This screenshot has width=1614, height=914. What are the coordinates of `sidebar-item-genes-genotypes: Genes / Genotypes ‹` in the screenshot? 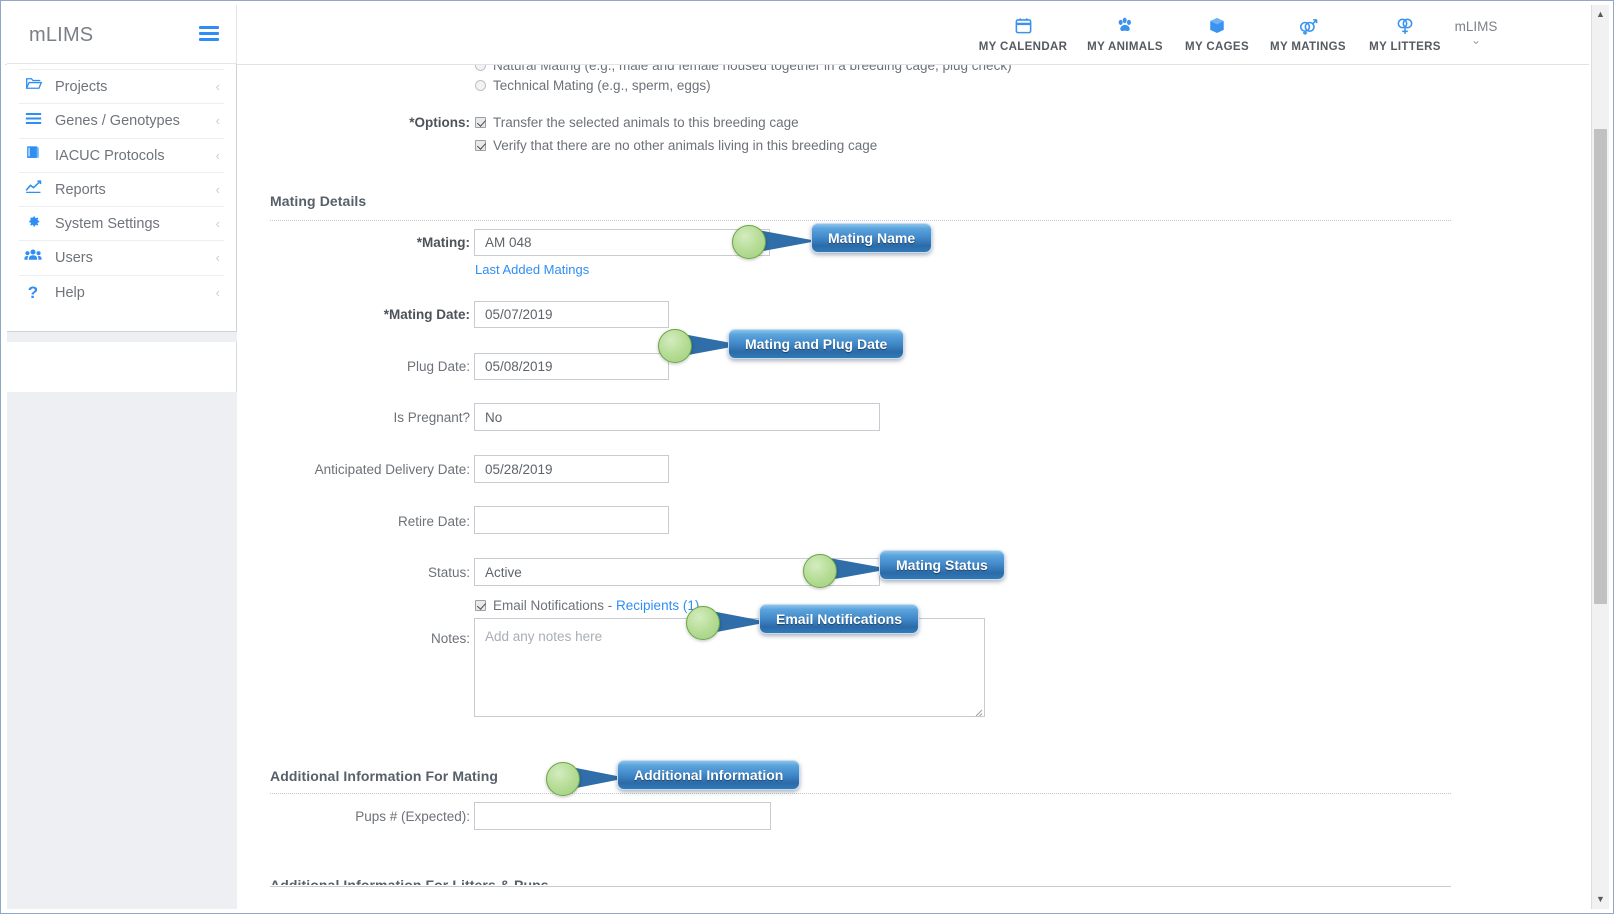 It's located at (121, 121).